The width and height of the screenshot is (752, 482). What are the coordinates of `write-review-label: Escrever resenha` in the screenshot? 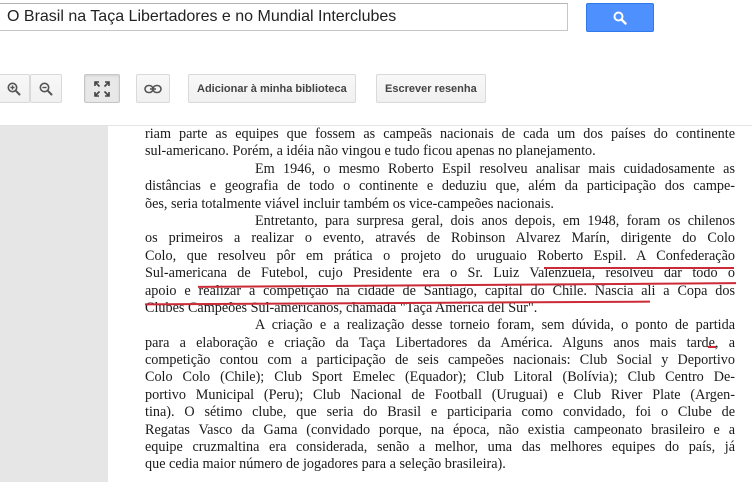 It's located at (431, 88).